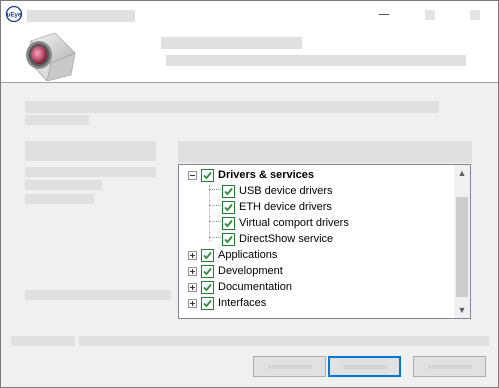 The image size is (499, 388). I want to click on back-button, so click(289, 366).